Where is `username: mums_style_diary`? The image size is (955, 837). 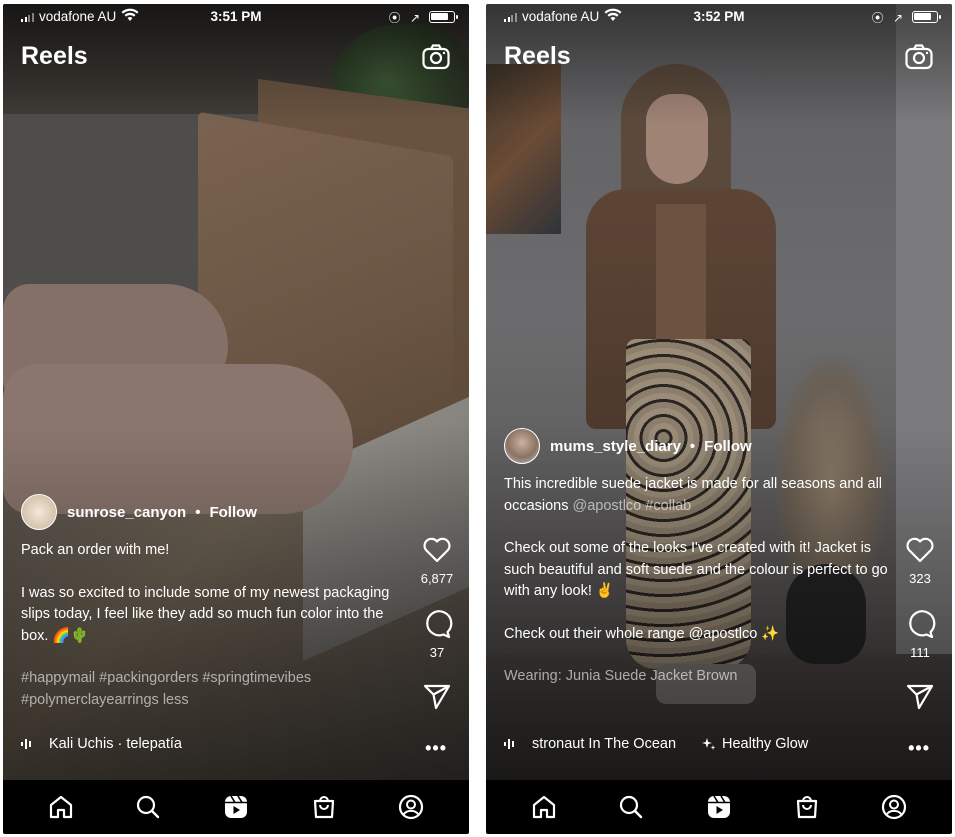 username: mums_style_diary is located at coordinates (615, 446).